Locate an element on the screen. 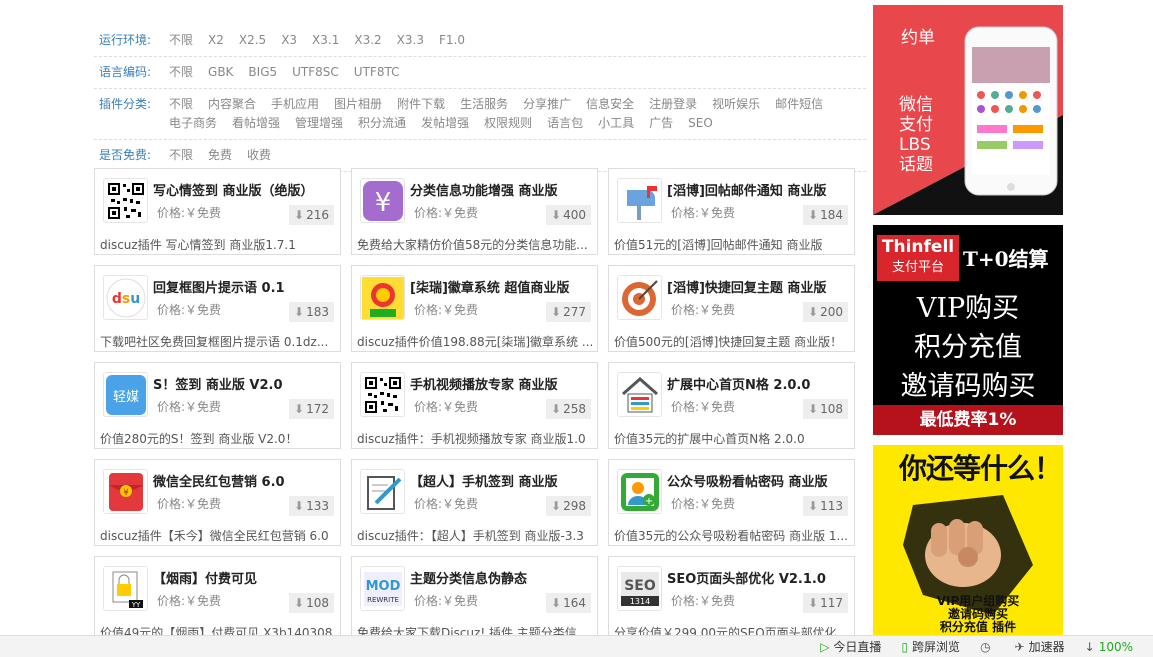  filter-option: X3.2 is located at coordinates (367, 40).